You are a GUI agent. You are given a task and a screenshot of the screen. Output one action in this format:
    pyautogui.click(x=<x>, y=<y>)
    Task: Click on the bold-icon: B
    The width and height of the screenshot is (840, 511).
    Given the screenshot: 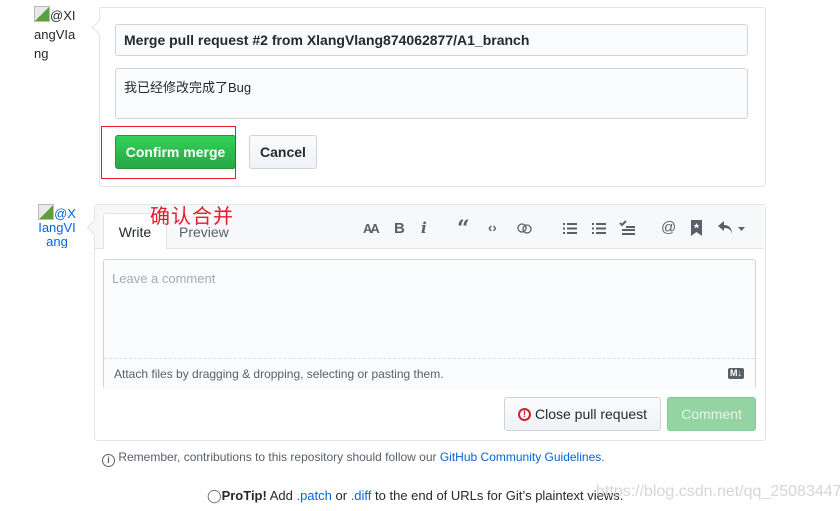 What is the action you would take?
    pyautogui.click(x=399, y=228)
    